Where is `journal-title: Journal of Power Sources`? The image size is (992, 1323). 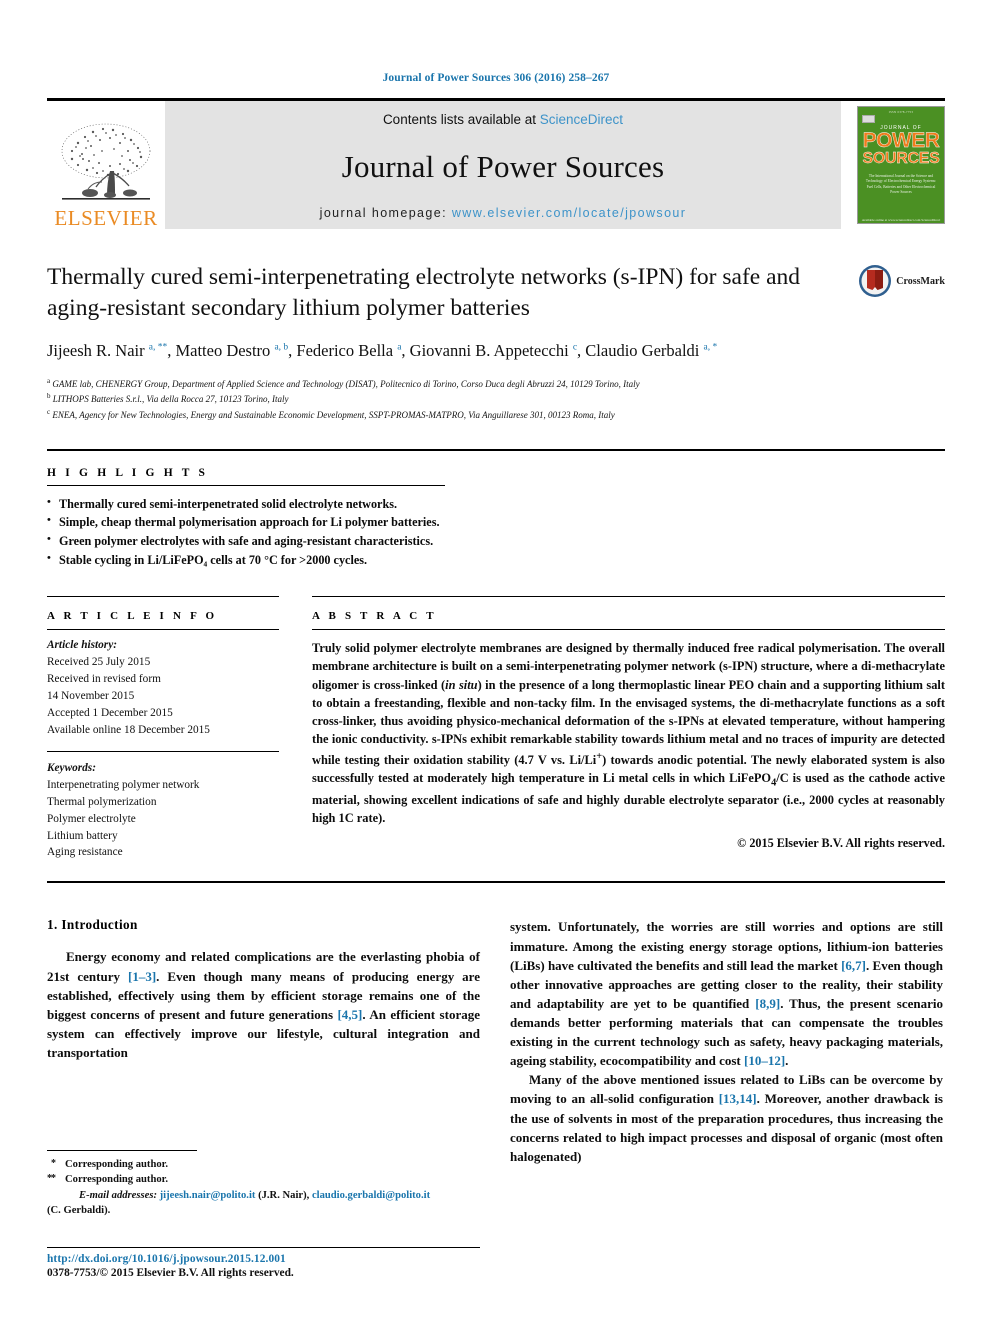 journal-title: Journal of Power Sources is located at coordinates (503, 166).